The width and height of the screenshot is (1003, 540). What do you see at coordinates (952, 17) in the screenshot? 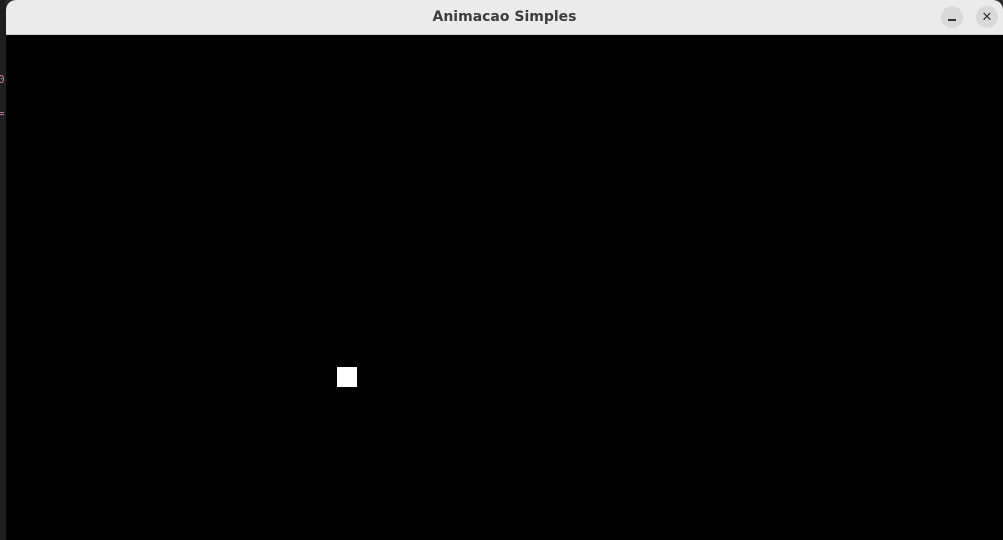
I see `minimize-button` at bounding box center [952, 17].